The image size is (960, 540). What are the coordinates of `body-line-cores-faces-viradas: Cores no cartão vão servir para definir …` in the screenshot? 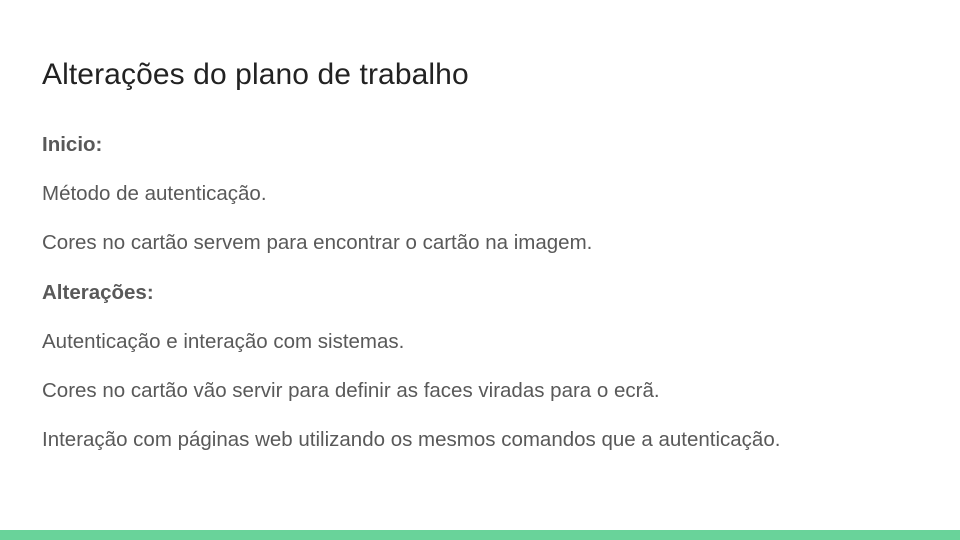 It's located at (351, 390).